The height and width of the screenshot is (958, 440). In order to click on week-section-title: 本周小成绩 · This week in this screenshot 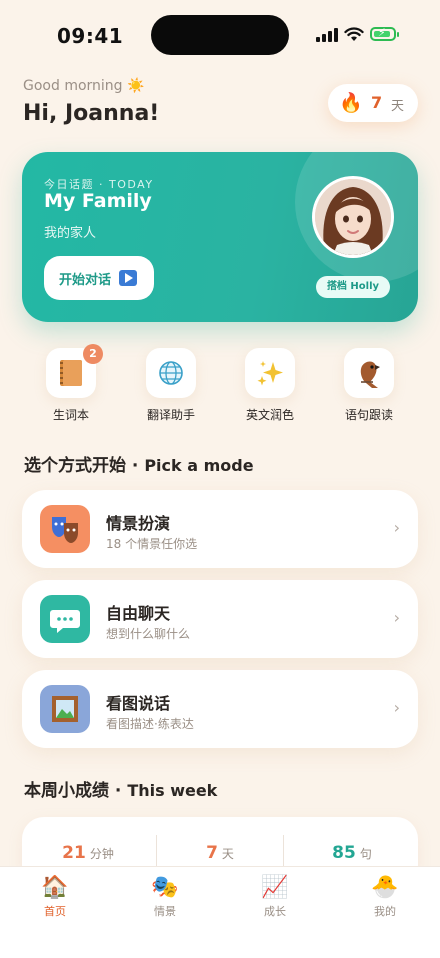, I will do `click(120, 788)`.